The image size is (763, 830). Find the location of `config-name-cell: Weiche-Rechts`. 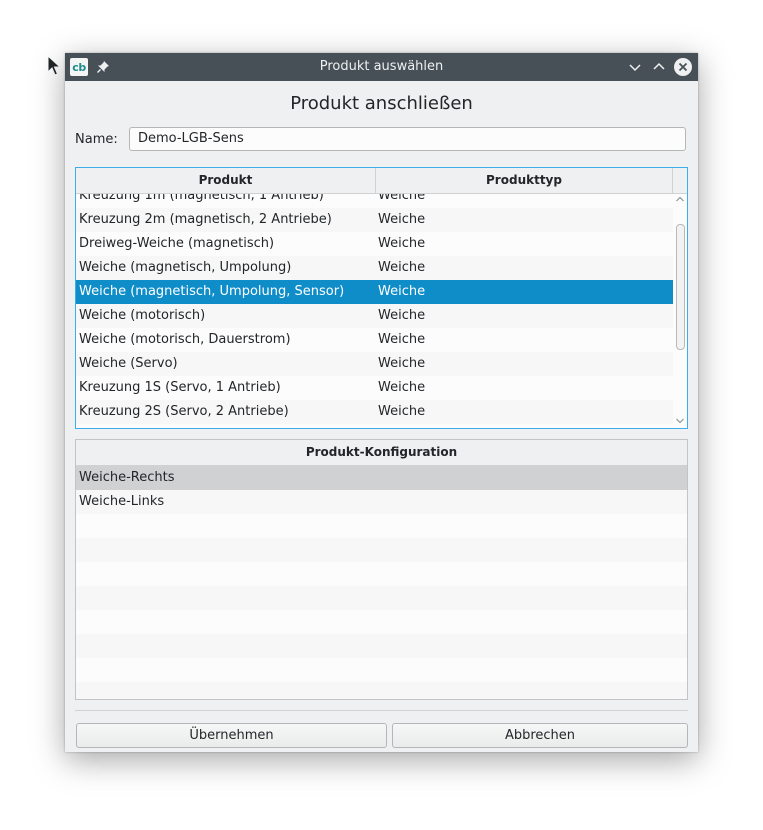

config-name-cell: Weiche-Rechts is located at coordinates (127, 477).